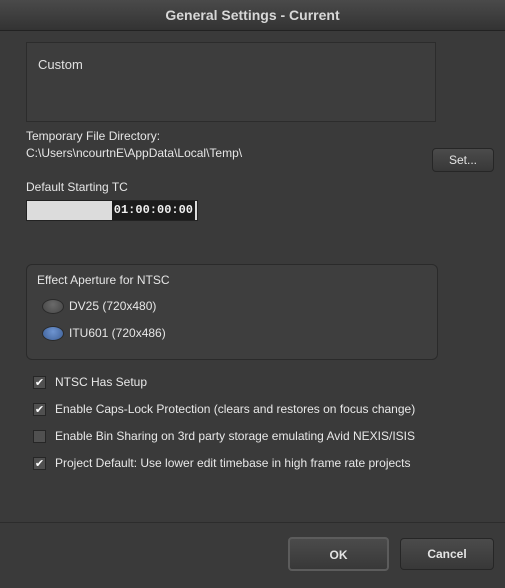 This screenshot has width=505, height=588. Describe the element at coordinates (39, 436) in the screenshot. I see `checkbox-bin-sharing` at that location.